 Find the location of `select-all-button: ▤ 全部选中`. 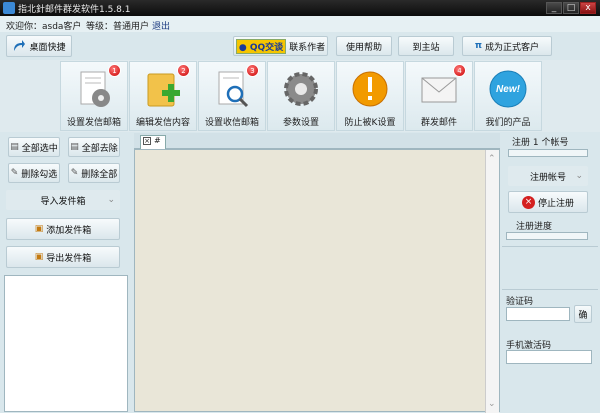

select-all-button: ▤ 全部选中 is located at coordinates (34, 147).